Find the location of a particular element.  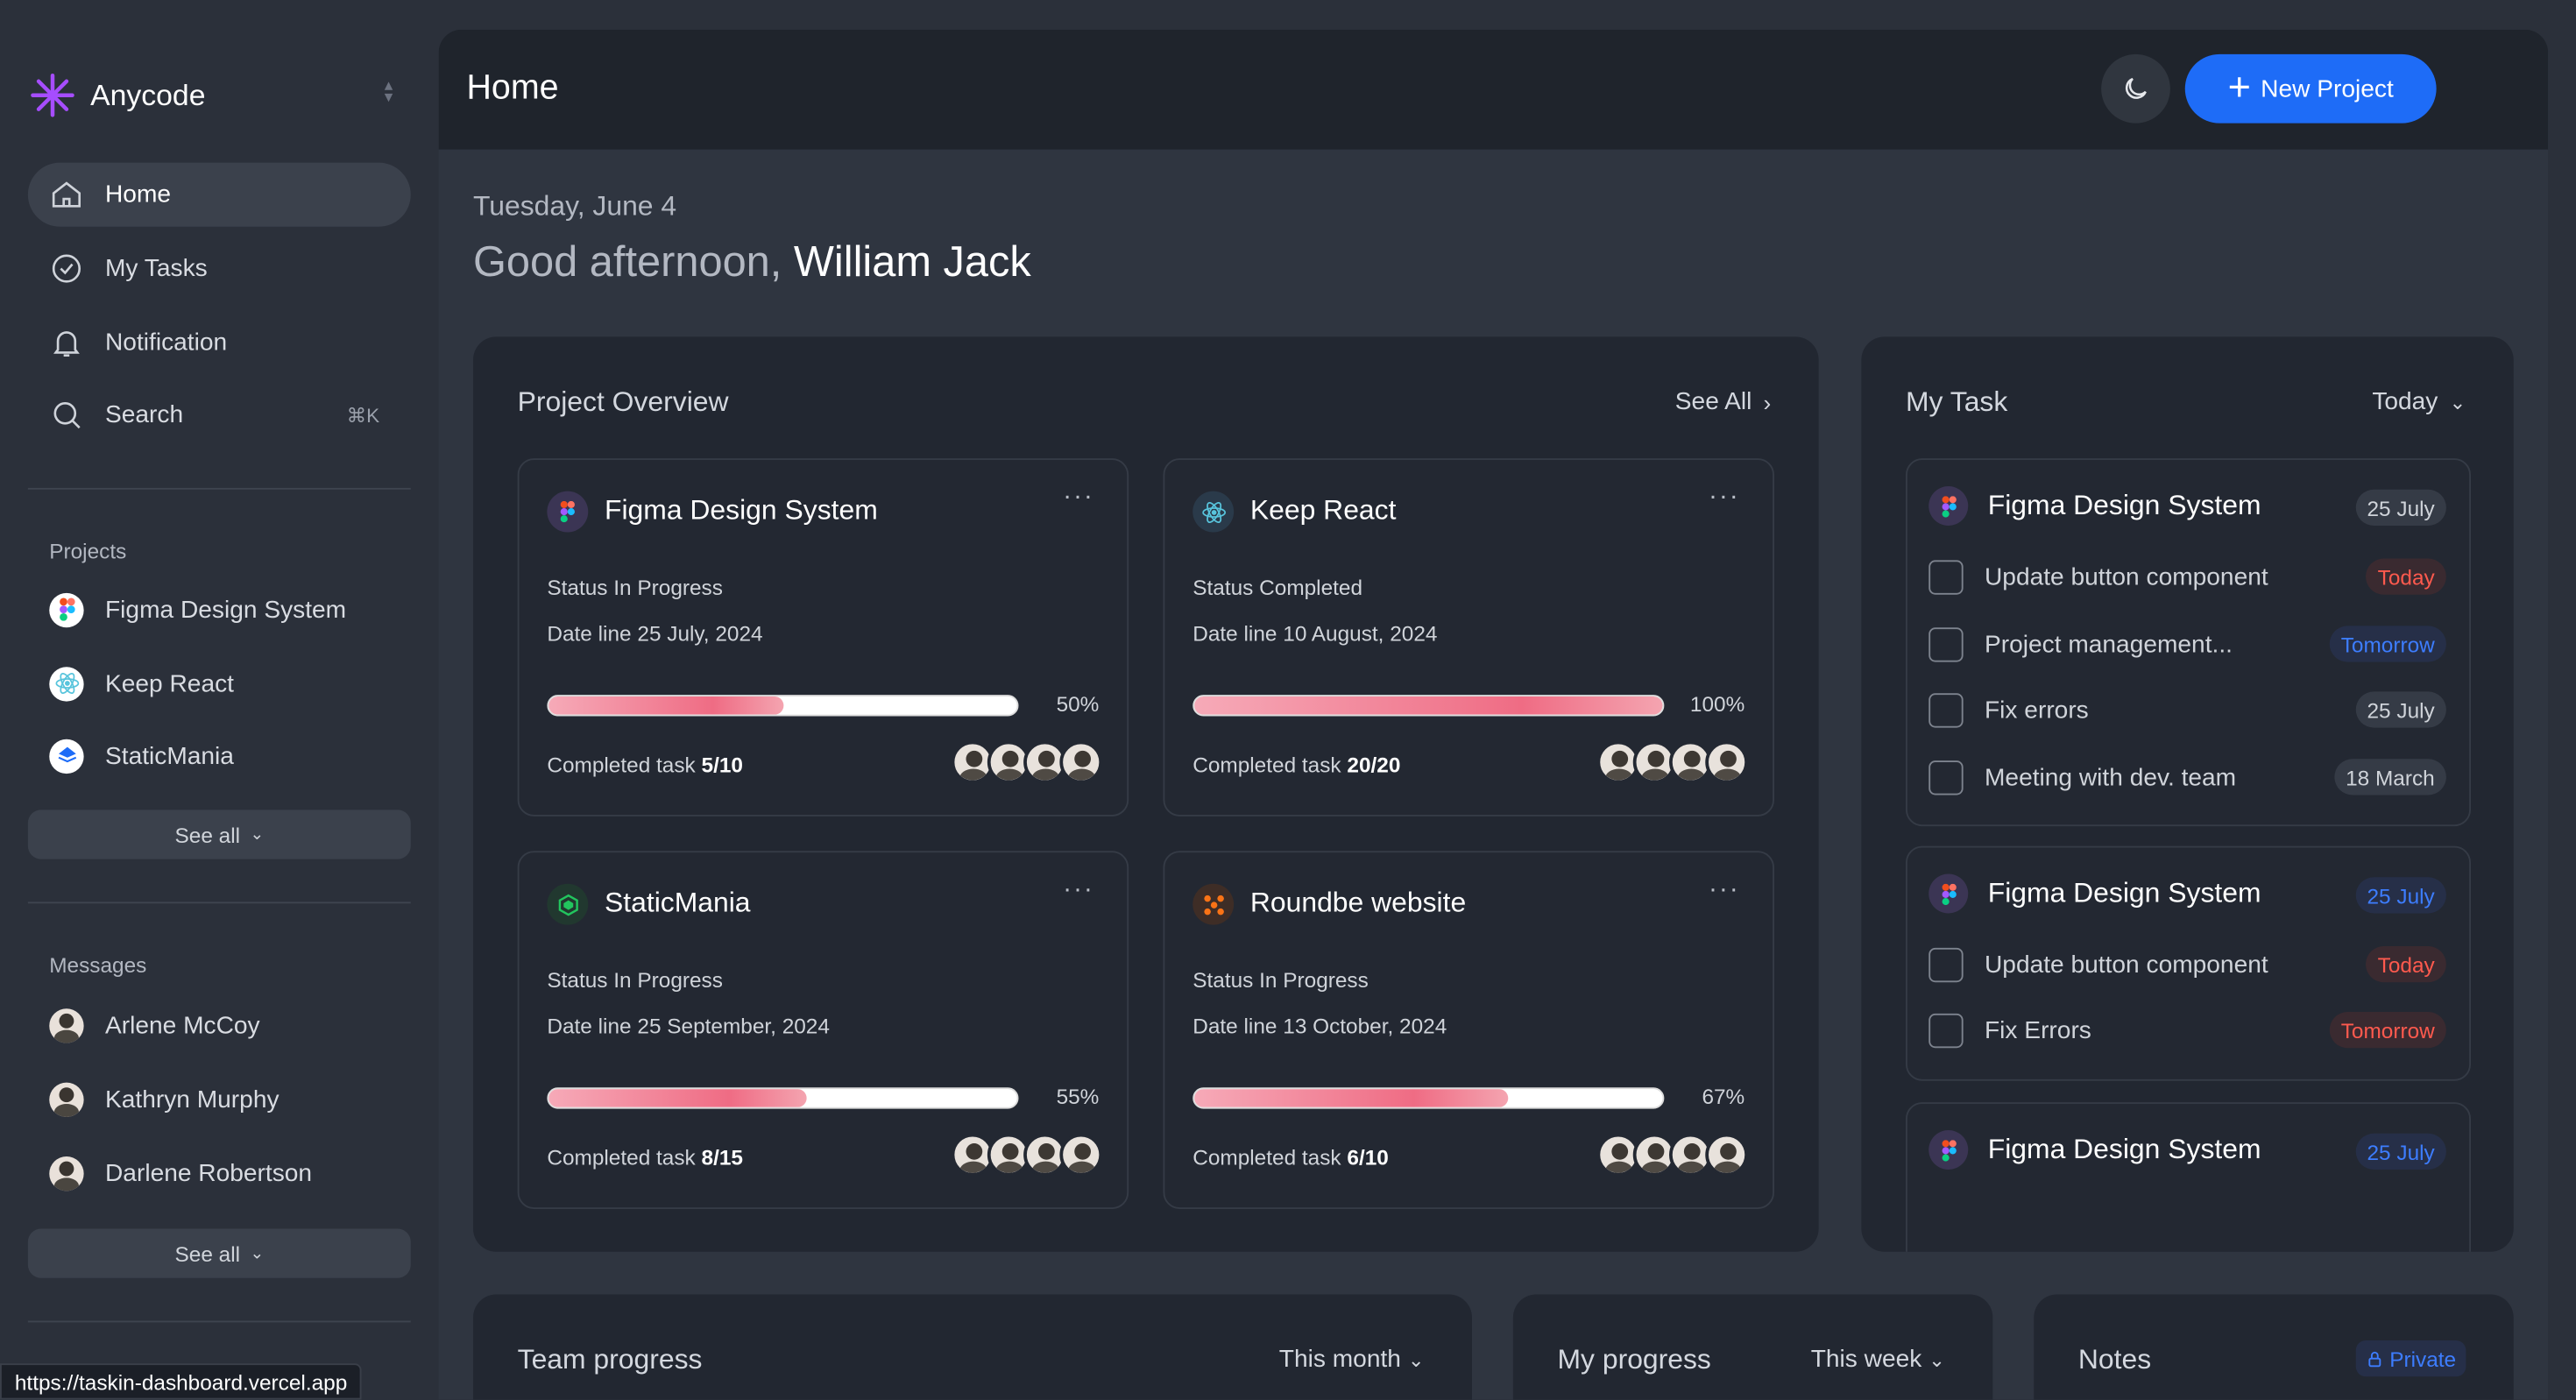

chevron-right-icon: › is located at coordinates (1767, 401).